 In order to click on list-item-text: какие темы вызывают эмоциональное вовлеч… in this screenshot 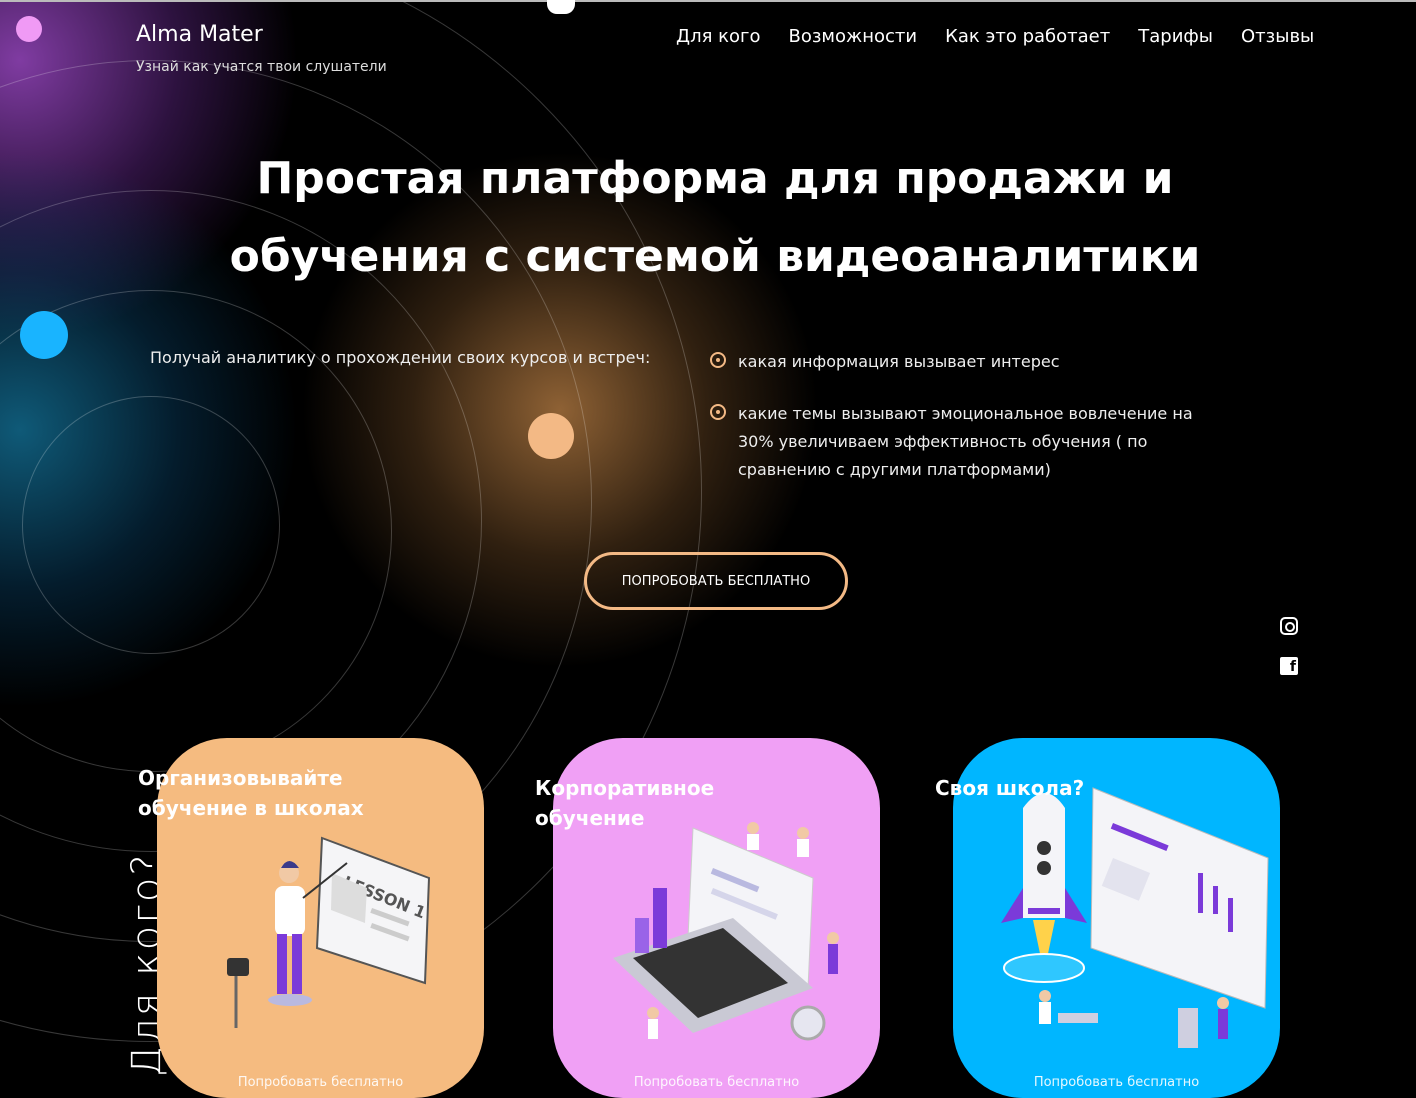, I will do `click(965, 441)`.